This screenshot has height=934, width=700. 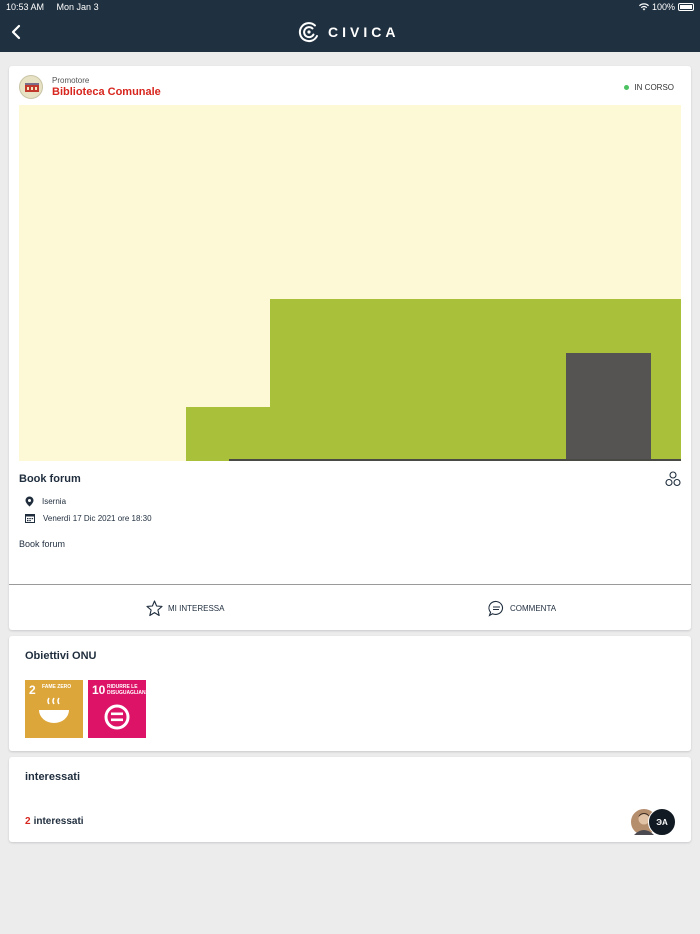 What do you see at coordinates (53, 777) in the screenshot?
I see `interested-title: interessati` at bounding box center [53, 777].